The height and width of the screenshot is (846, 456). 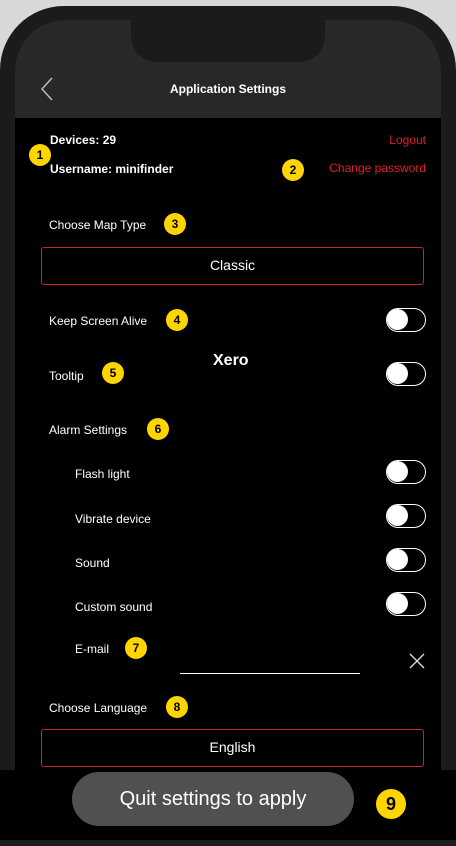 I want to click on change-password-link: Change password, so click(x=377, y=168).